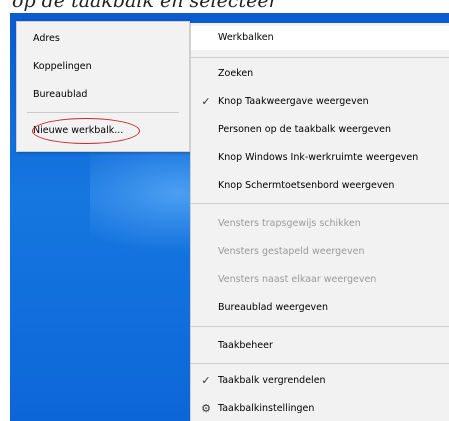 Image resolution: width=449 pixels, height=421 pixels. What do you see at coordinates (289, 223) in the screenshot?
I see `menu-item-label: Vensters trapsgewijs schikken` at bounding box center [289, 223].